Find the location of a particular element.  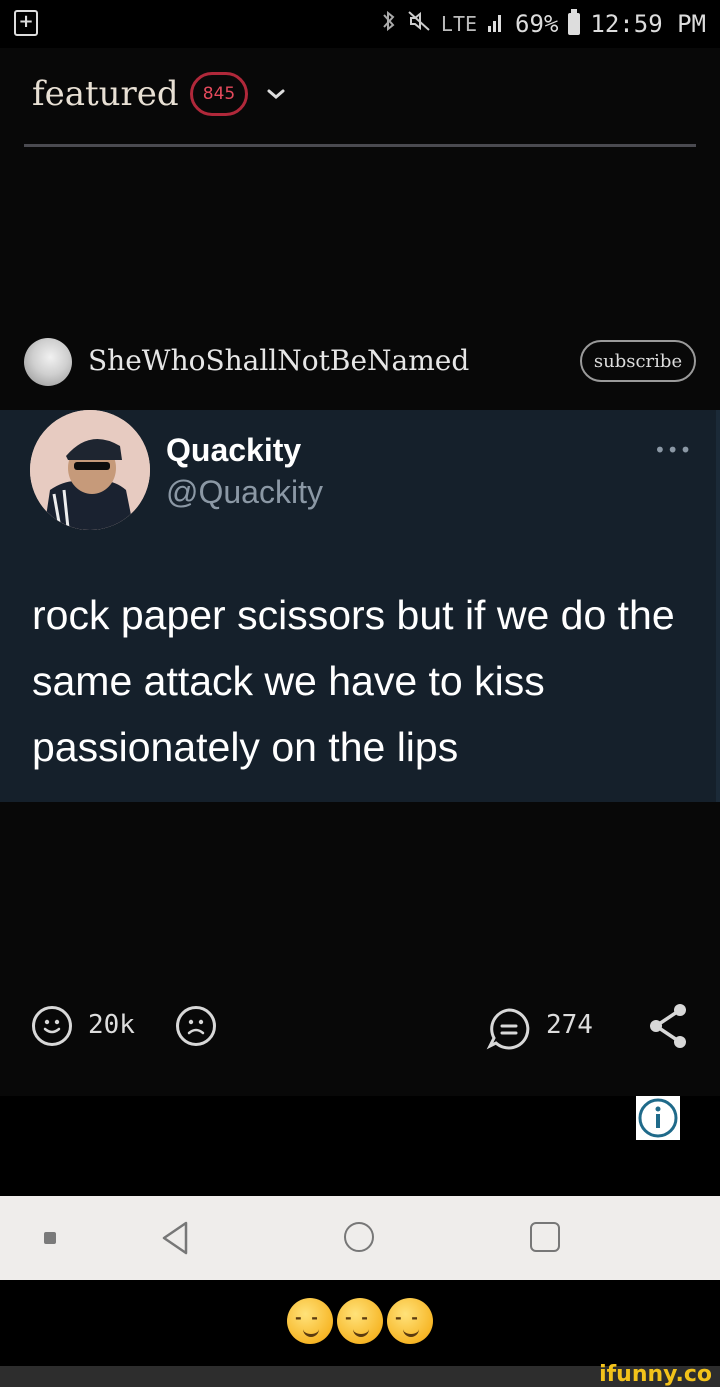

caption-emojis is located at coordinates (360, 1320).